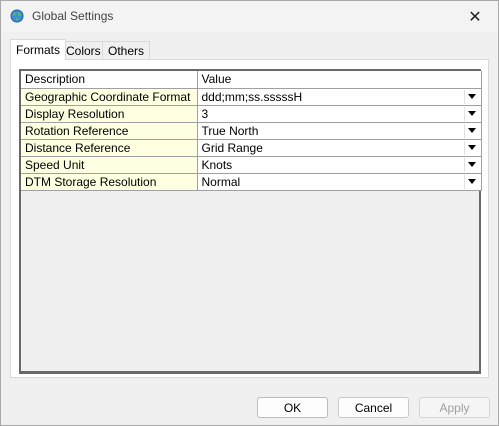 The image size is (499, 426). Describe the element at coordinates (217, 164) in the screenshot. I see `value-text: Knots` at that location.